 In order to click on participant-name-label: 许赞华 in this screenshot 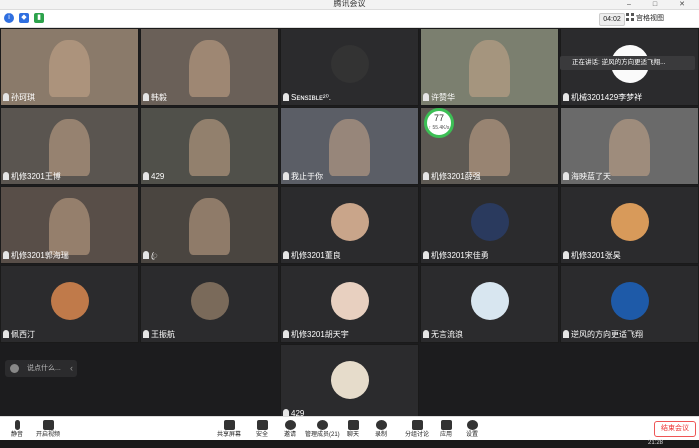, I will do `click(443, 97)`.